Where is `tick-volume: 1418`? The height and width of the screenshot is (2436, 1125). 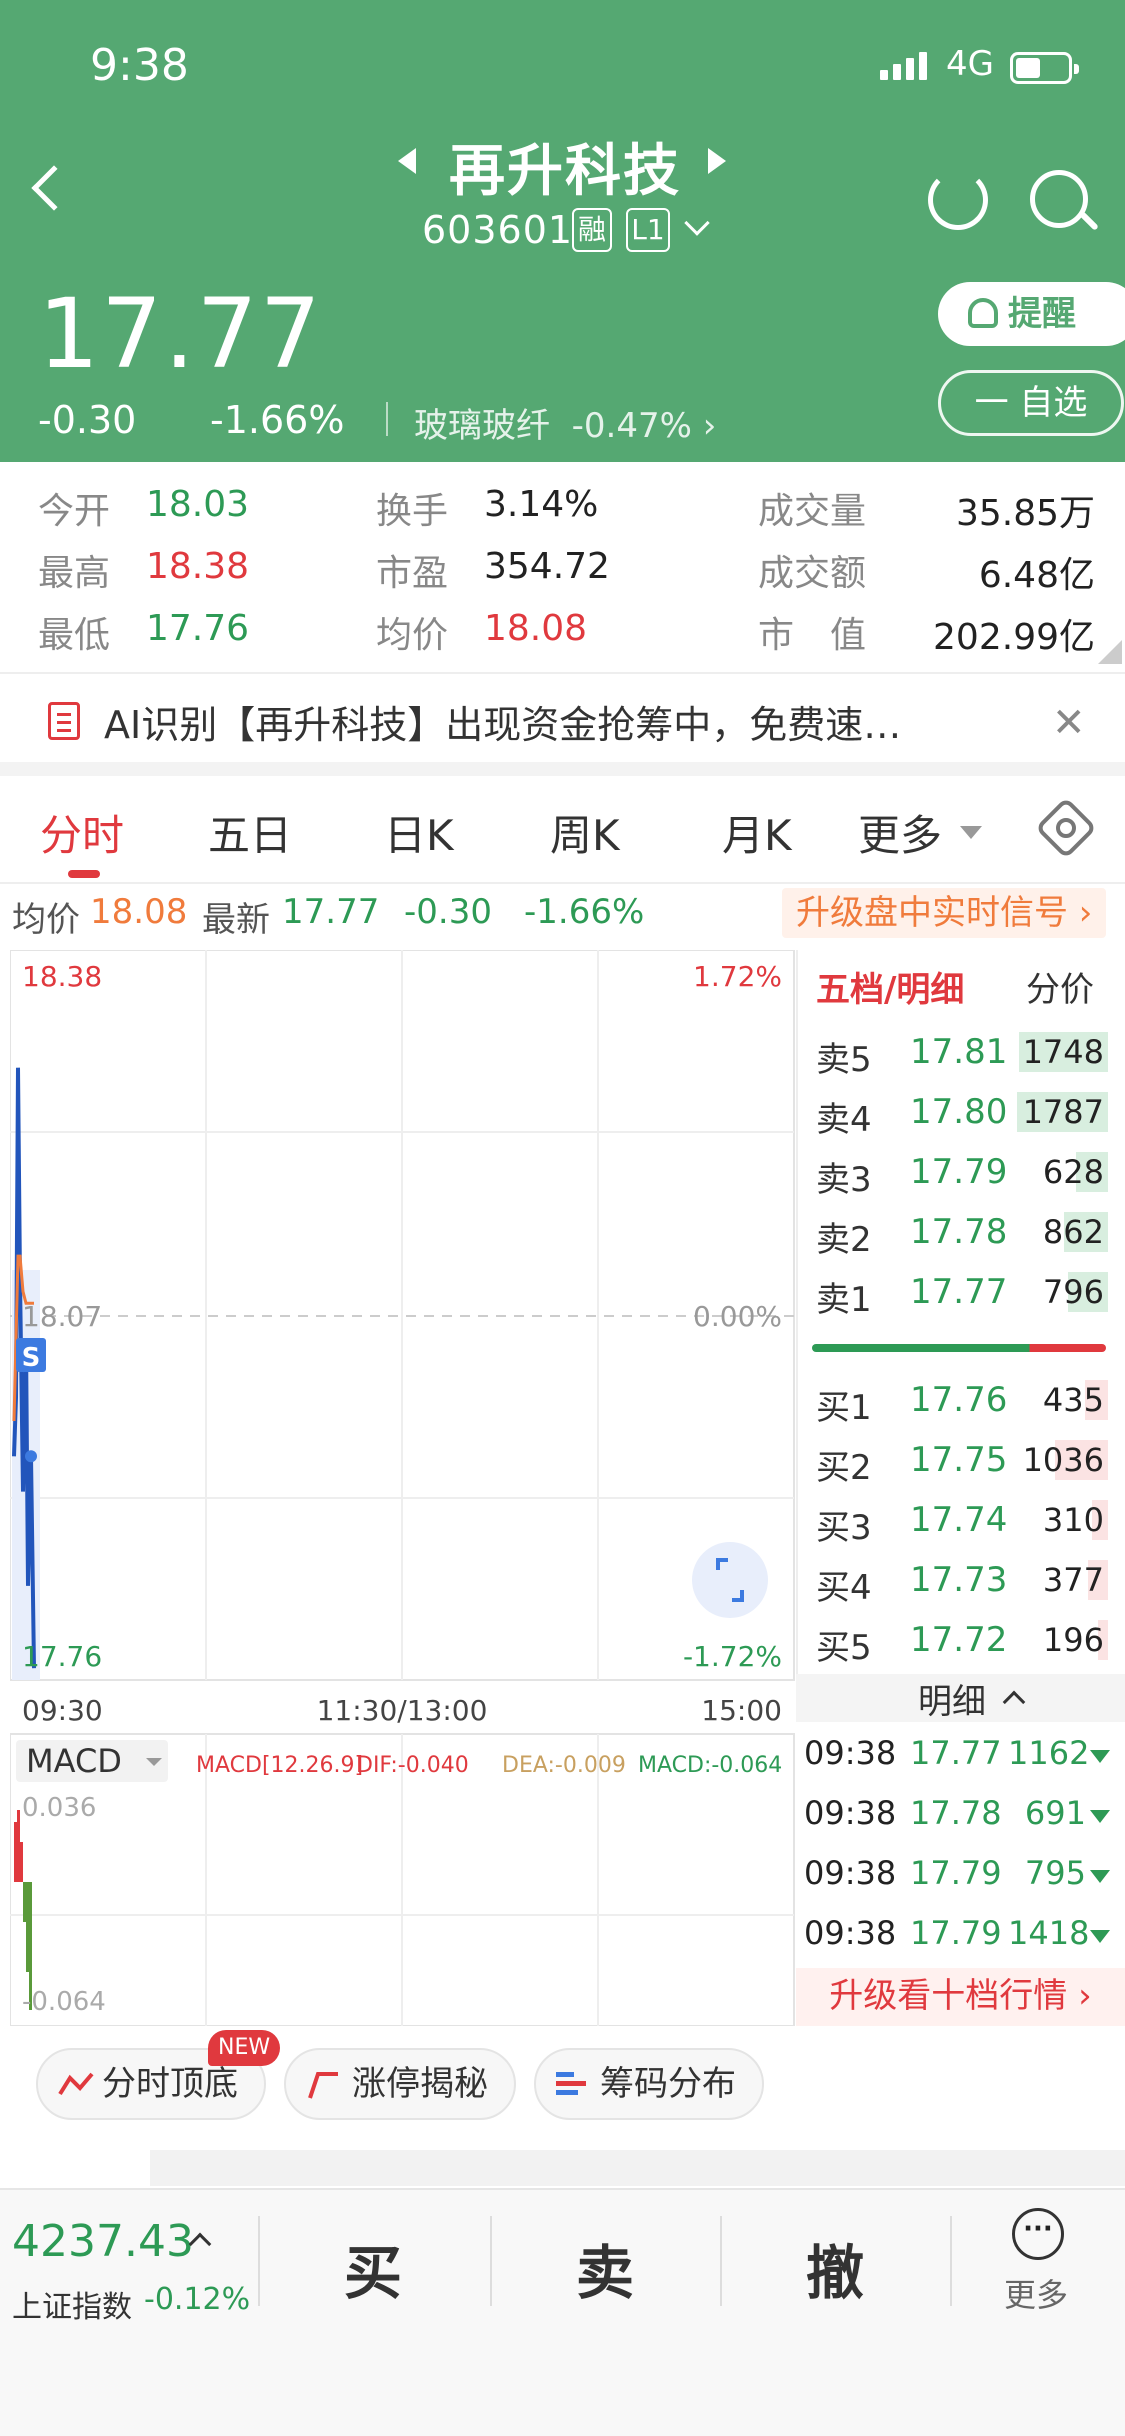
tick-volume: 1418 is located at coordinates (1049, 1933).